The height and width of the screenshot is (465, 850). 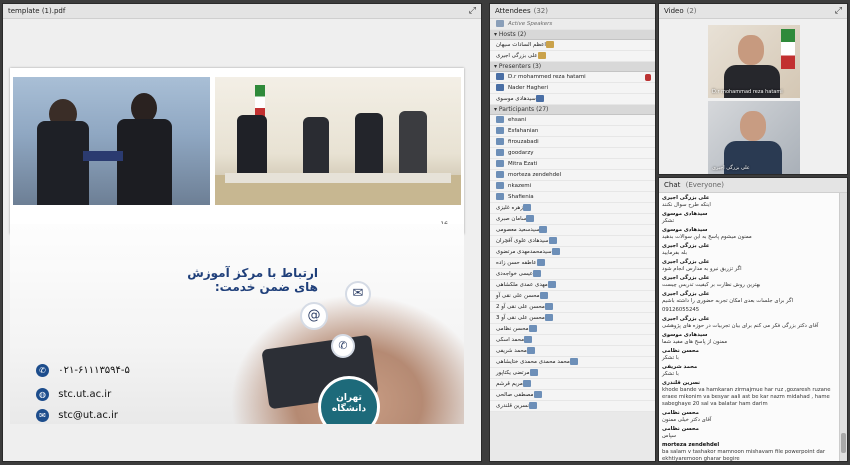 I want to click on participant-name: مرتضی یکتاپور, so click(x=513, y=373).